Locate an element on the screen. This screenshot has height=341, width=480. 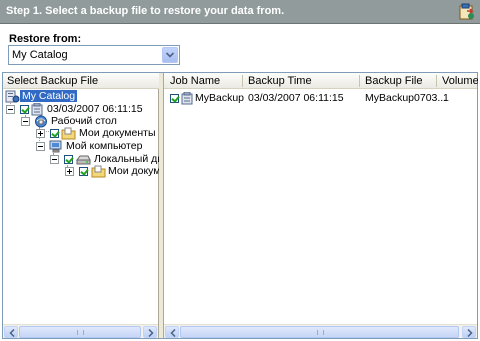
tree-header: Select Backup File is located at coordinates (81, 81).